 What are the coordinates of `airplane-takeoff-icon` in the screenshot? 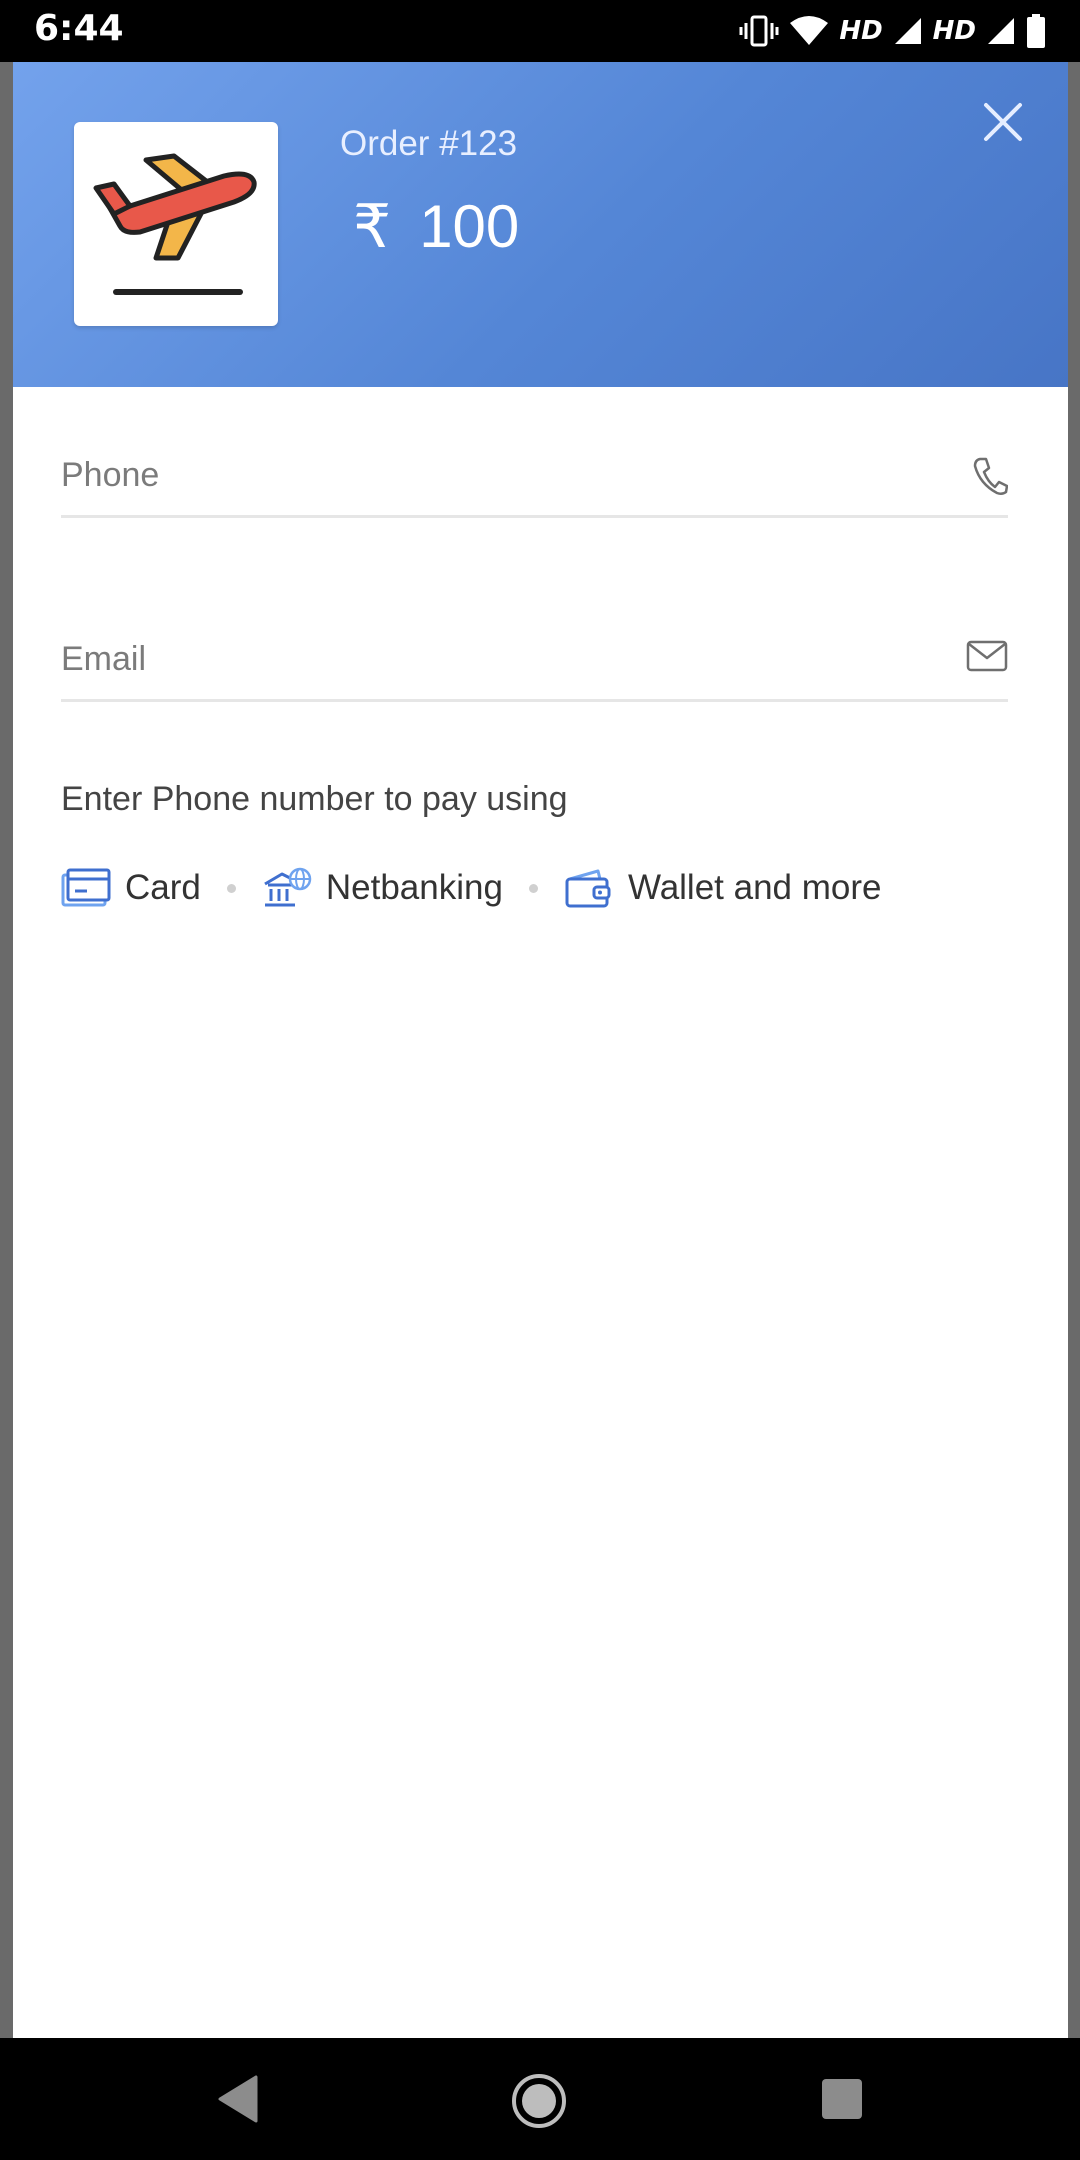 It's located at (175, 224).